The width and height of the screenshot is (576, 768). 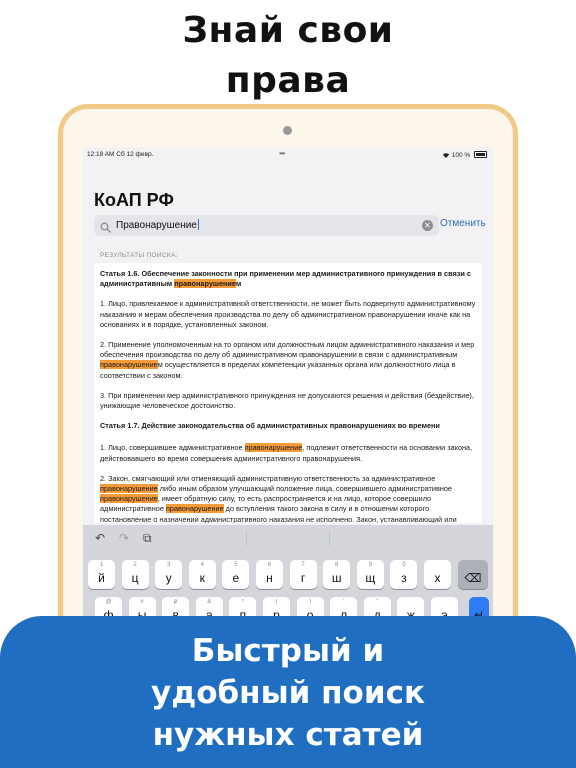 What do you see at coordinates (101, 154) in the screenshot?
I see `status-time: 12:18 AM` at bounding box center [101, 154].